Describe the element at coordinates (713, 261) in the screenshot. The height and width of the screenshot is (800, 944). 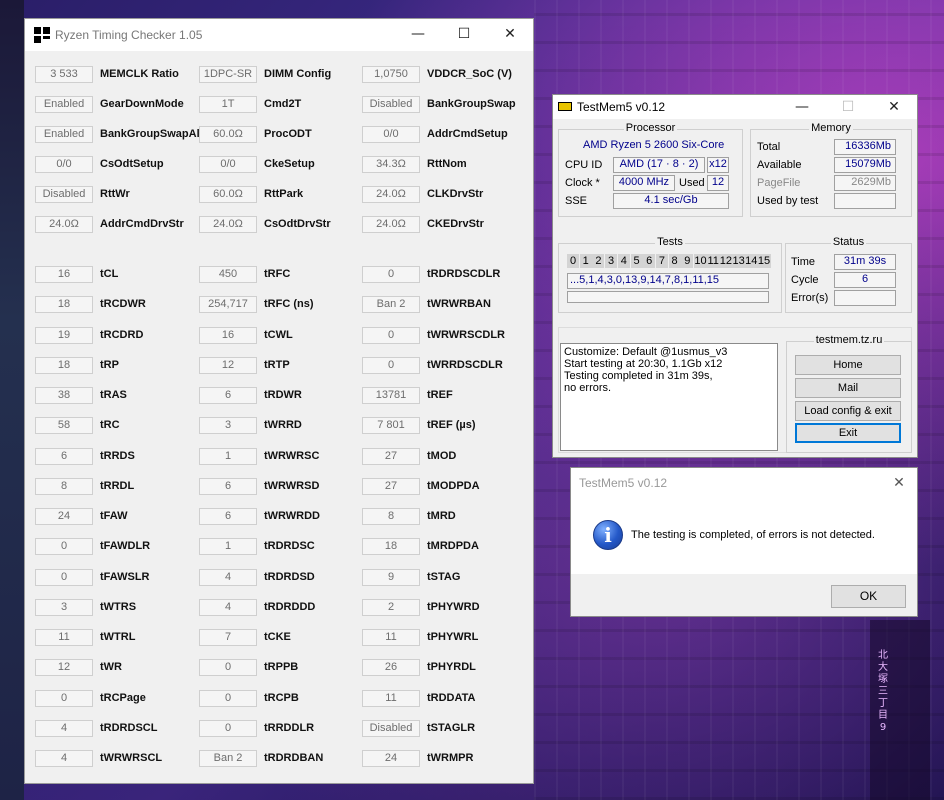
I see `test-number-cell: 11` at that location.